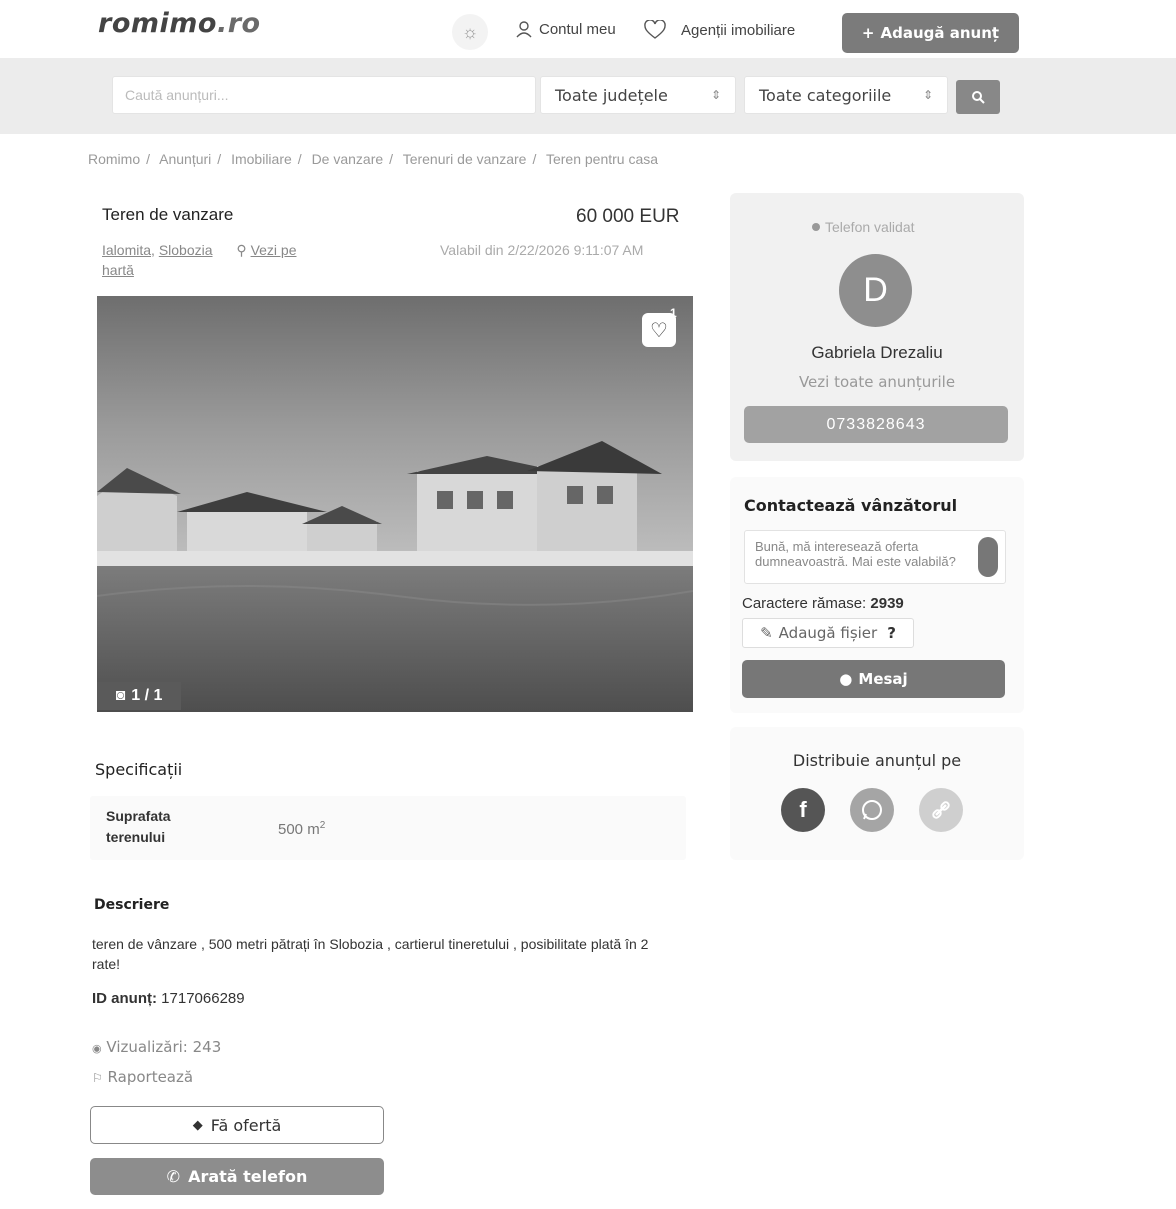 Image resolution: width=1176 pixels, height=1209 pixels. Describe the element at coordinates (846, 679) in the screenshot. I see `chat-bubble-icon: ●` at that location.